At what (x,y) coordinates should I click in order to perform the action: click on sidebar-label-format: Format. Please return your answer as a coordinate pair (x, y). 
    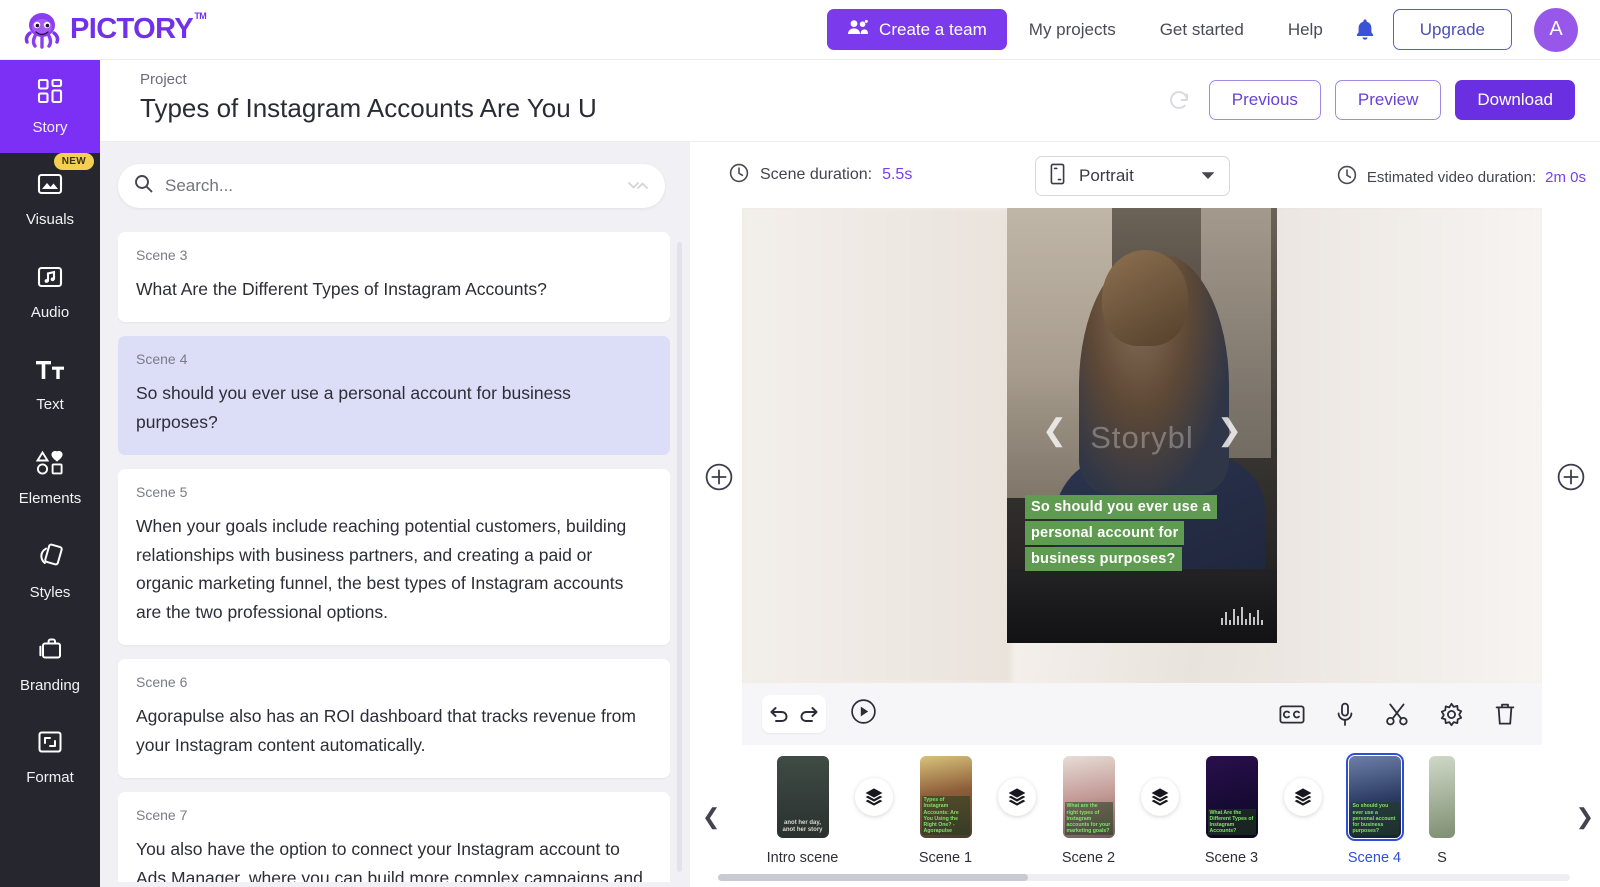
    Looking at the image, I should click on (50, 777).